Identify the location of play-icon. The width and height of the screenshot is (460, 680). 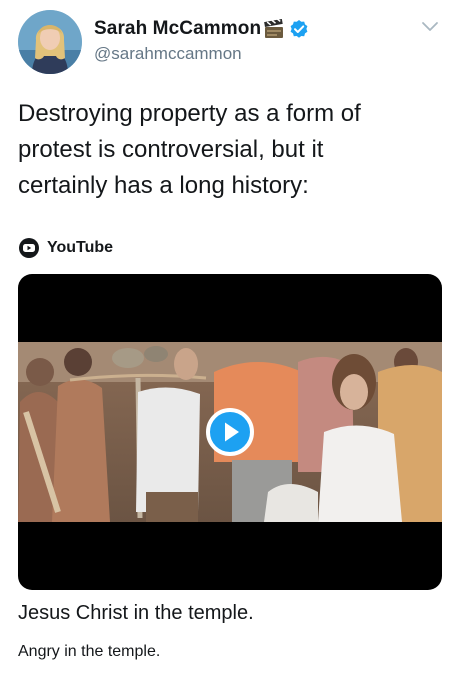
(230, 432).